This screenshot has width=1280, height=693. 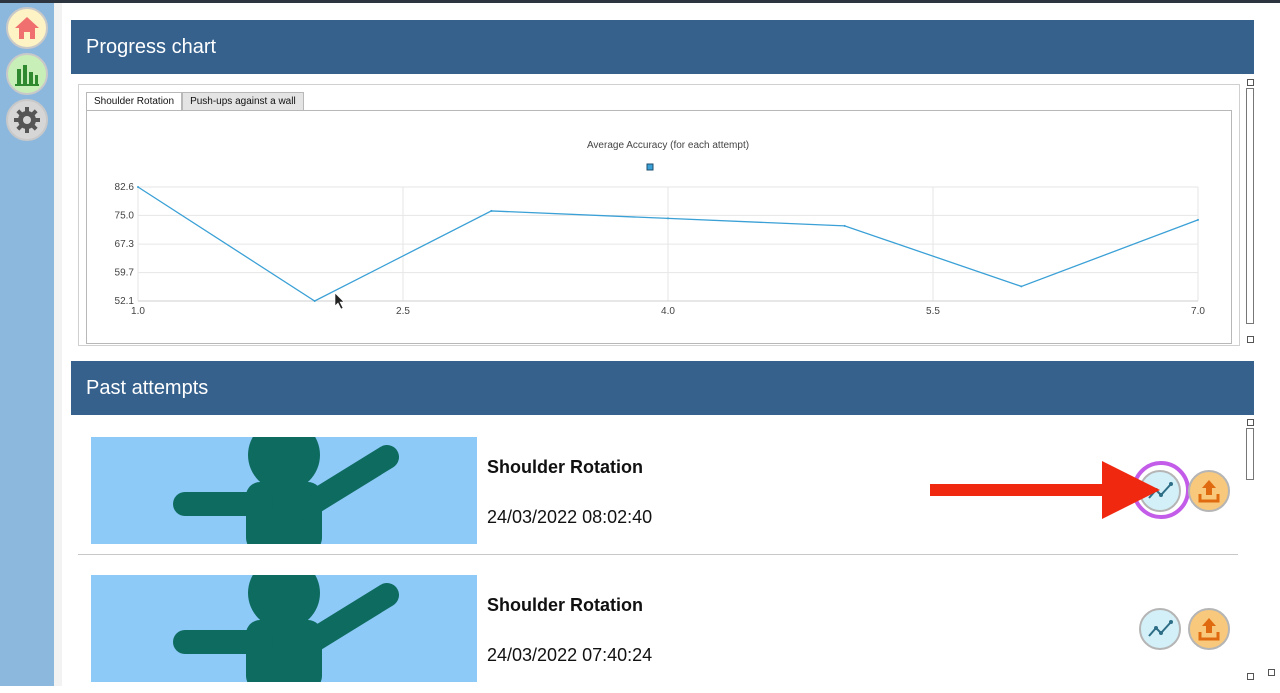 What do you see at coordinates (570, 655) in the screenshot?
I see `attempt-date: 24/03/2022 07:40:24` at bounding box center [570, 655].